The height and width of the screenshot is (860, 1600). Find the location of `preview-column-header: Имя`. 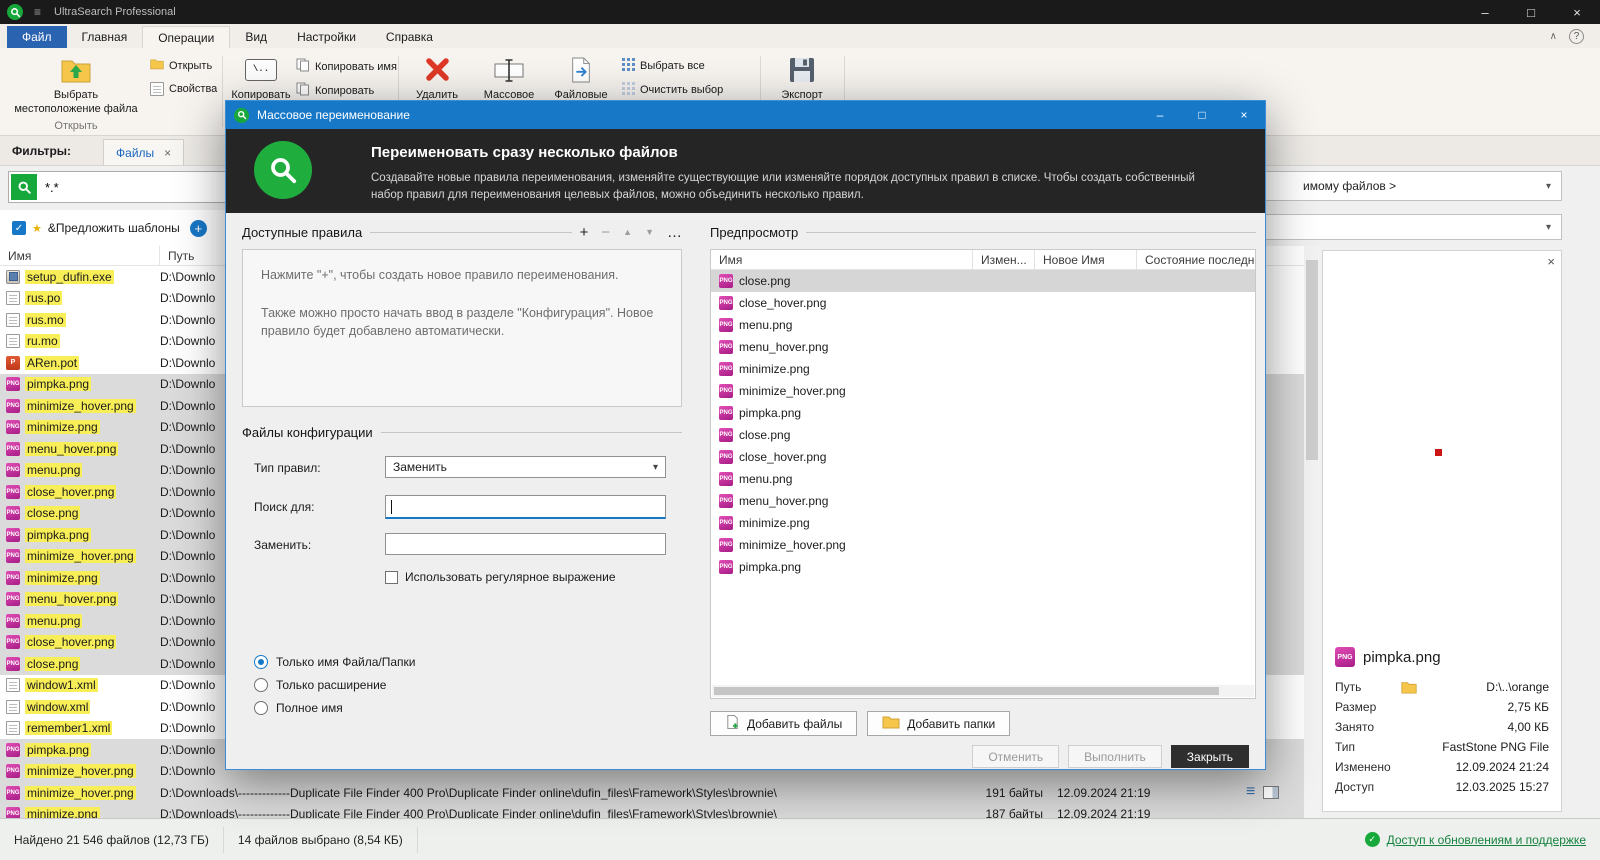

preview-column-header: Имя is located at coordinates (842, 259).